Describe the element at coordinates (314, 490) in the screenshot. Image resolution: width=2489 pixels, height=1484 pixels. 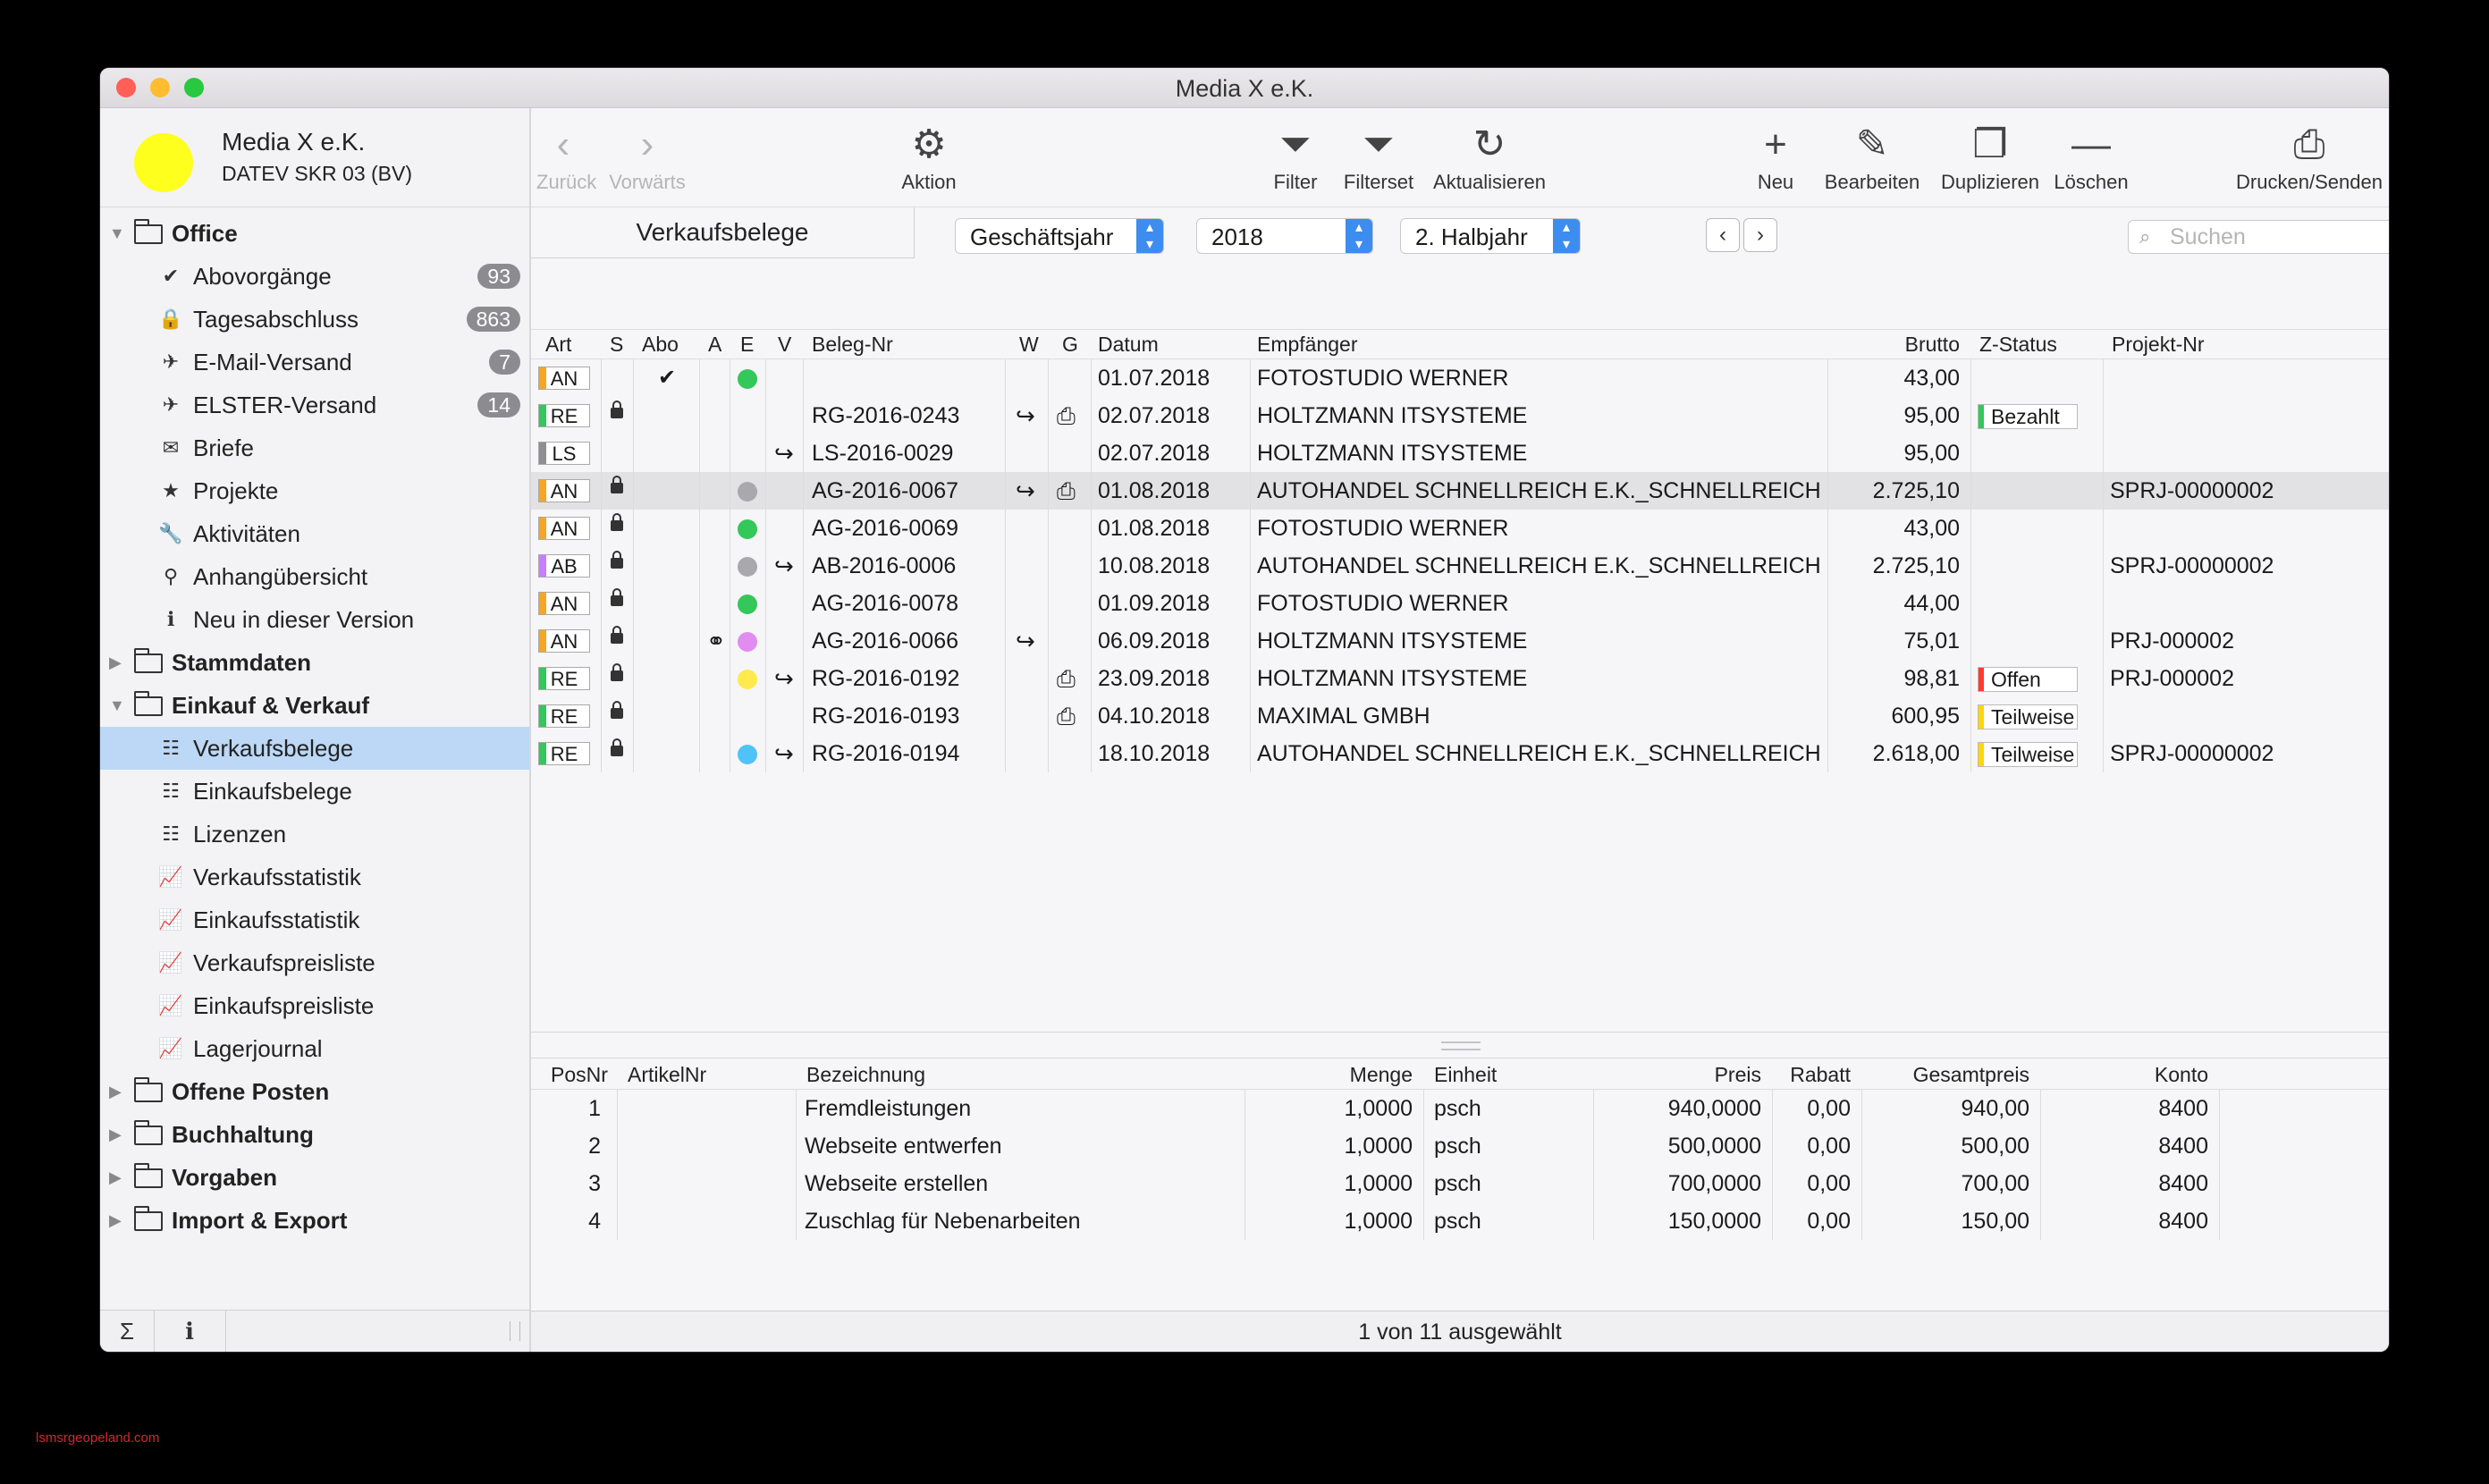
I see `sidebar-item-projekte: ★ Projekte` at that location.